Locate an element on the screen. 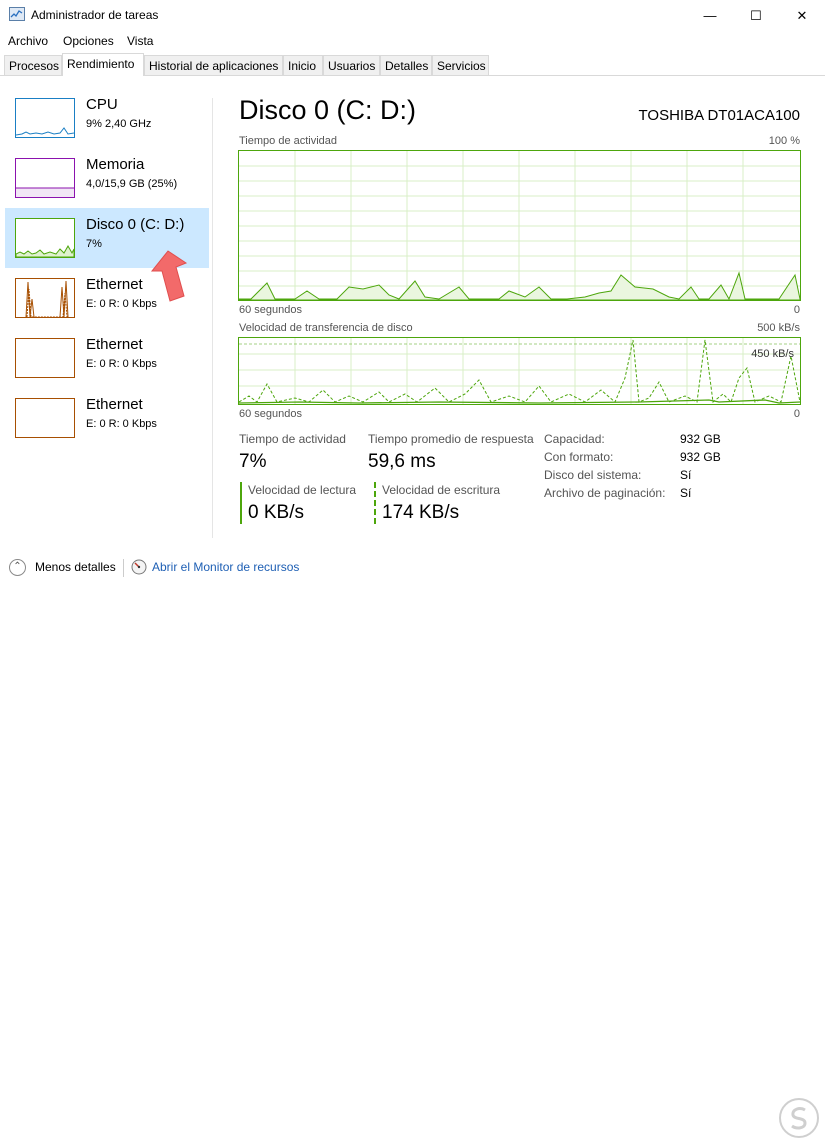  activity-graph-label: Tiempo de actividad is located at coordinates (288, 141).